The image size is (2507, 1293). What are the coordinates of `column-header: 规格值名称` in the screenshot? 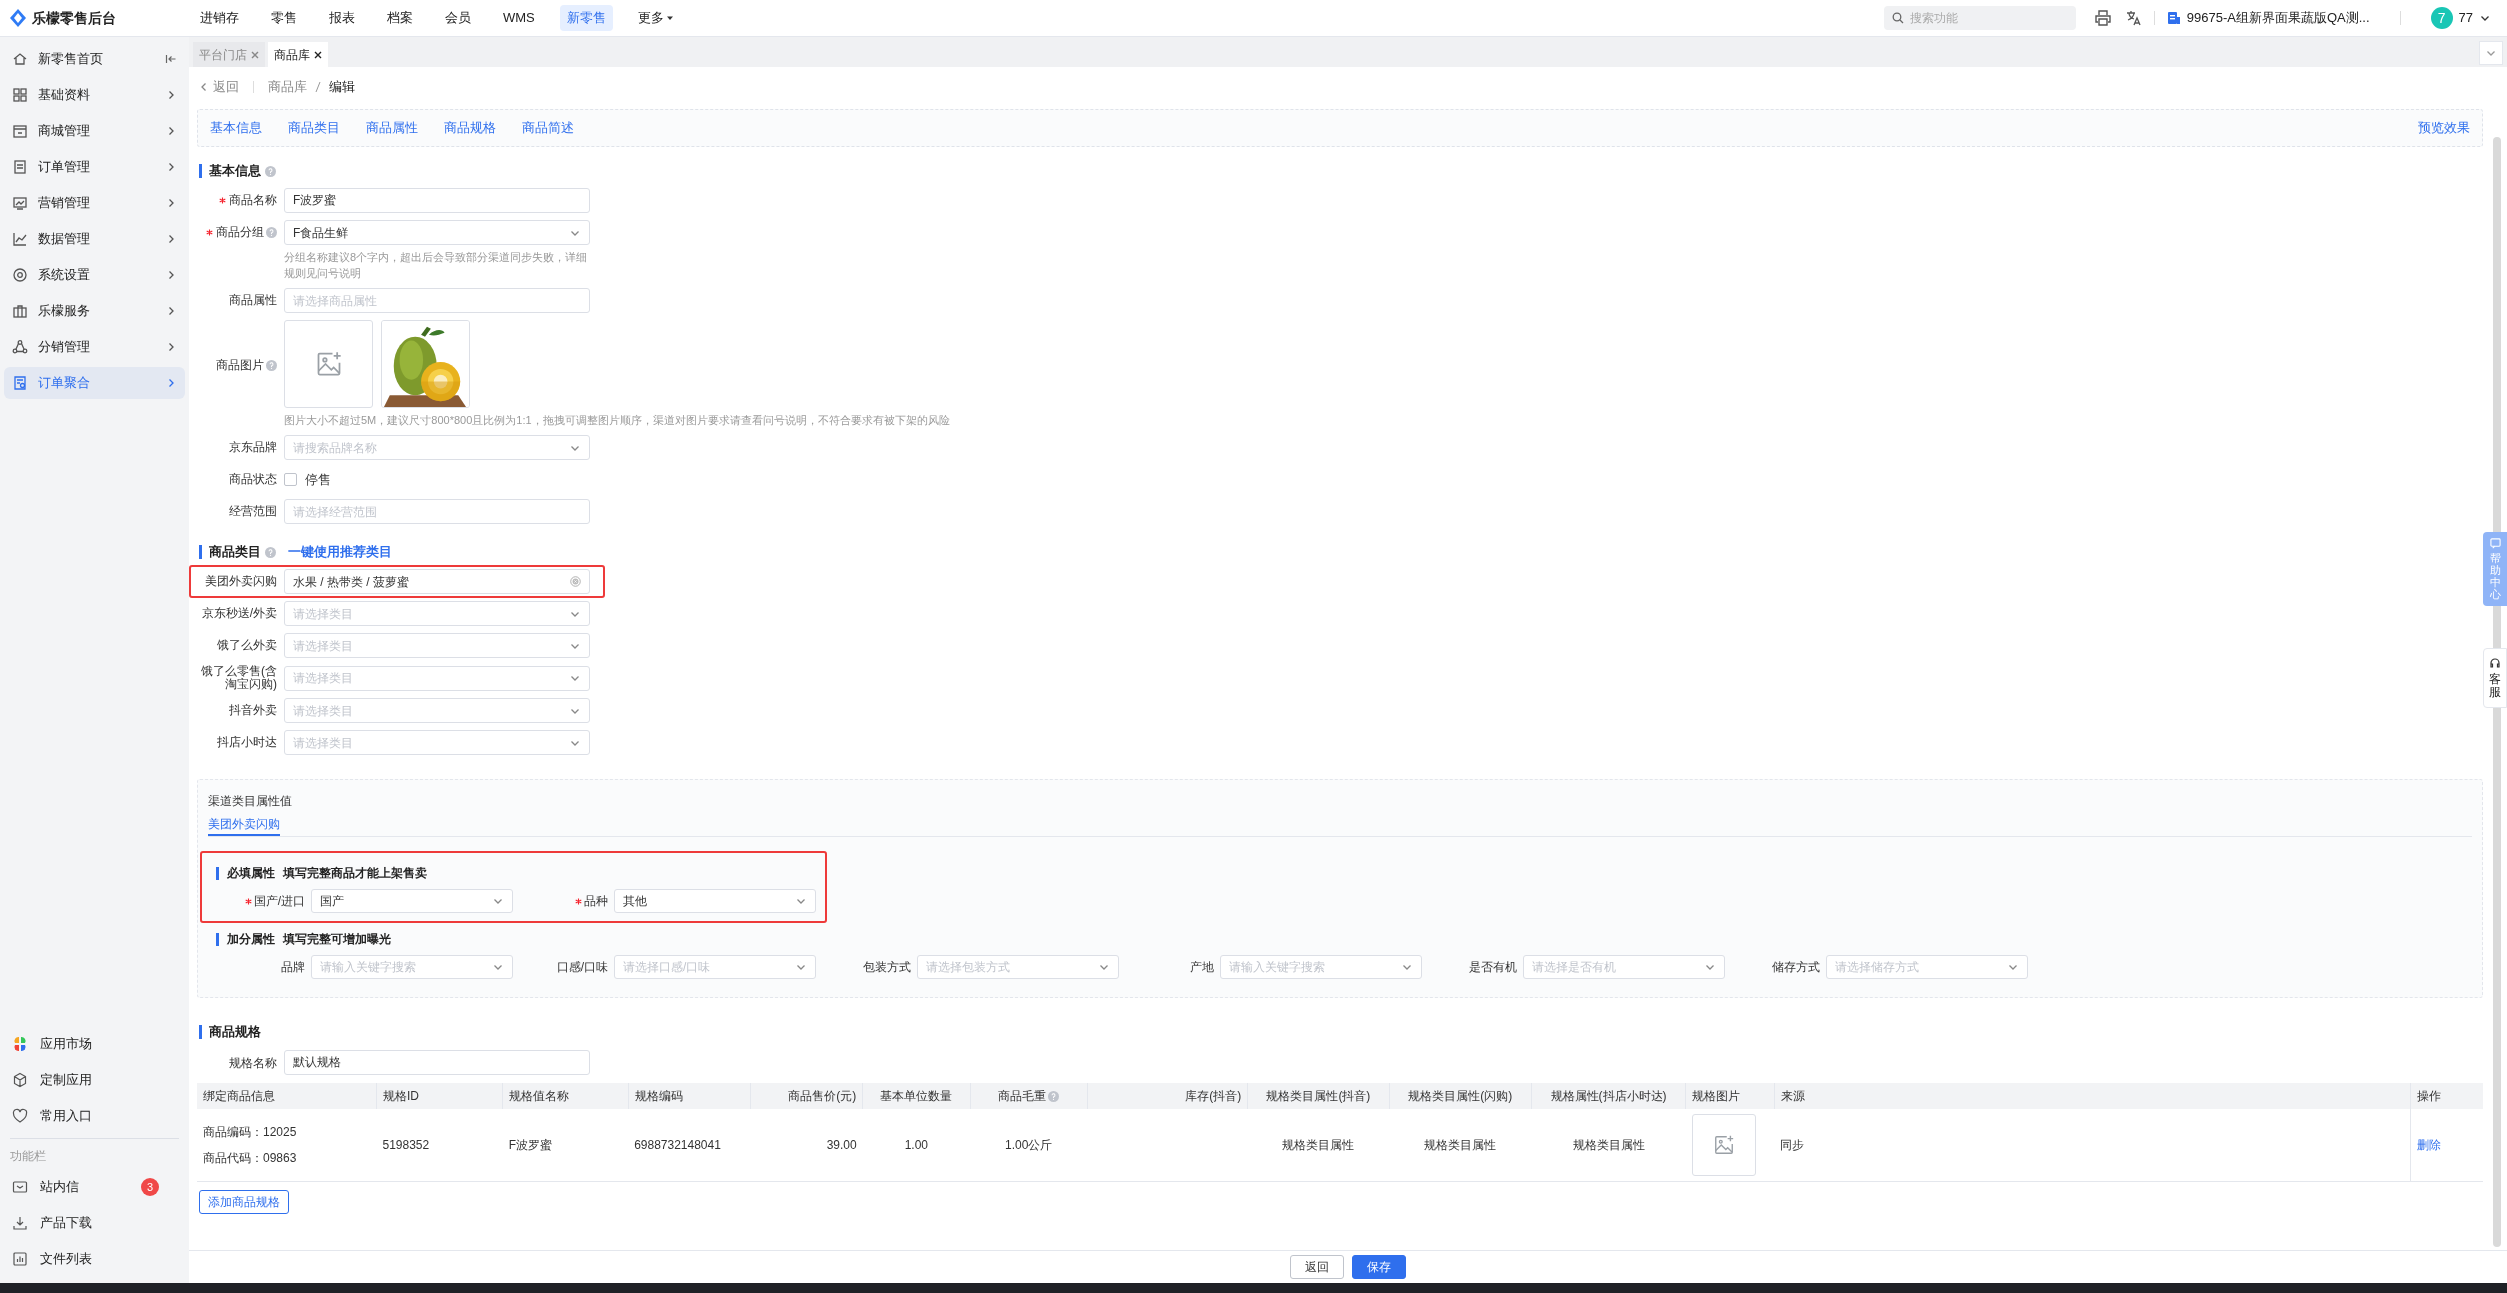 It's located at (565, 1096).